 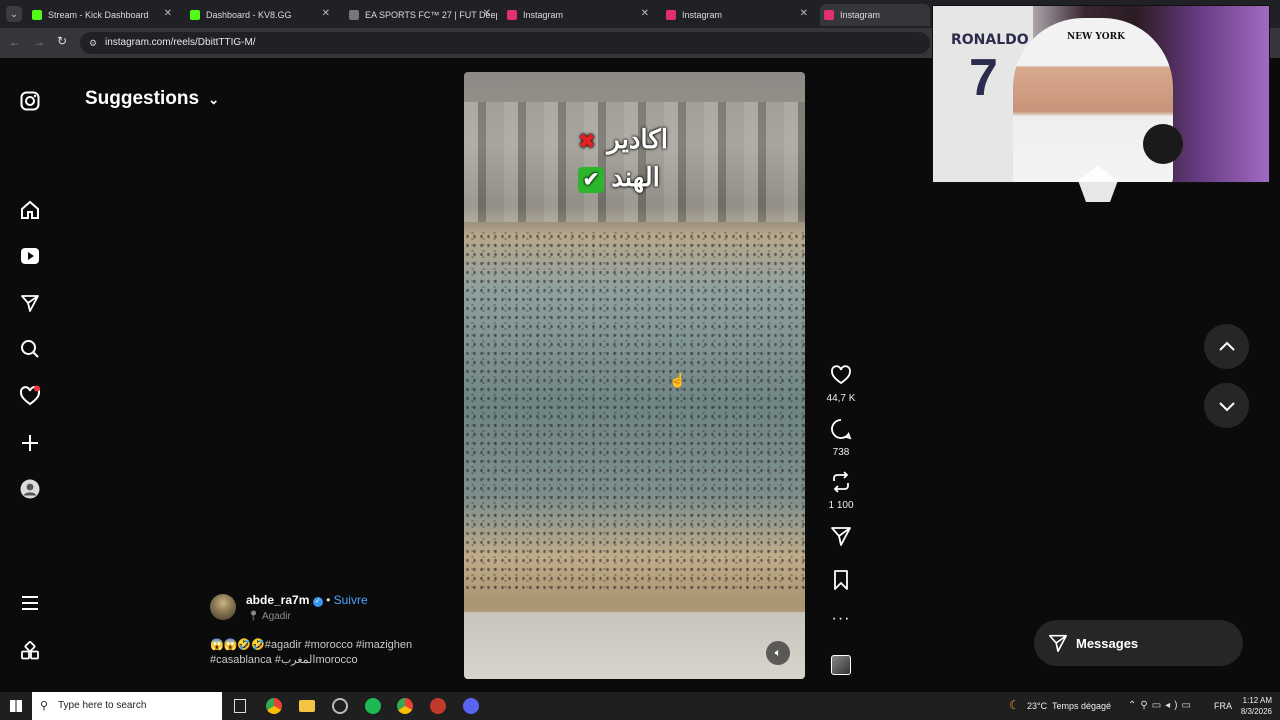 What do you see at coordinates (1163, 144) in the screenshot?
I see `microphone` at bounding box center [1163, 144].